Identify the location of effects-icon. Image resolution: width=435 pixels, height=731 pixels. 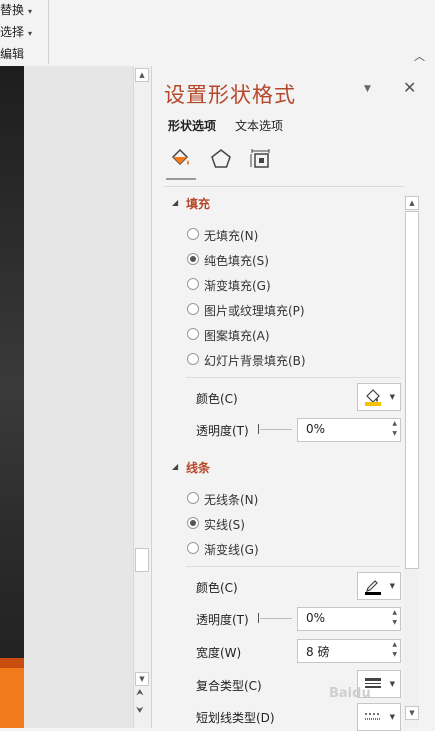
(221, 159).